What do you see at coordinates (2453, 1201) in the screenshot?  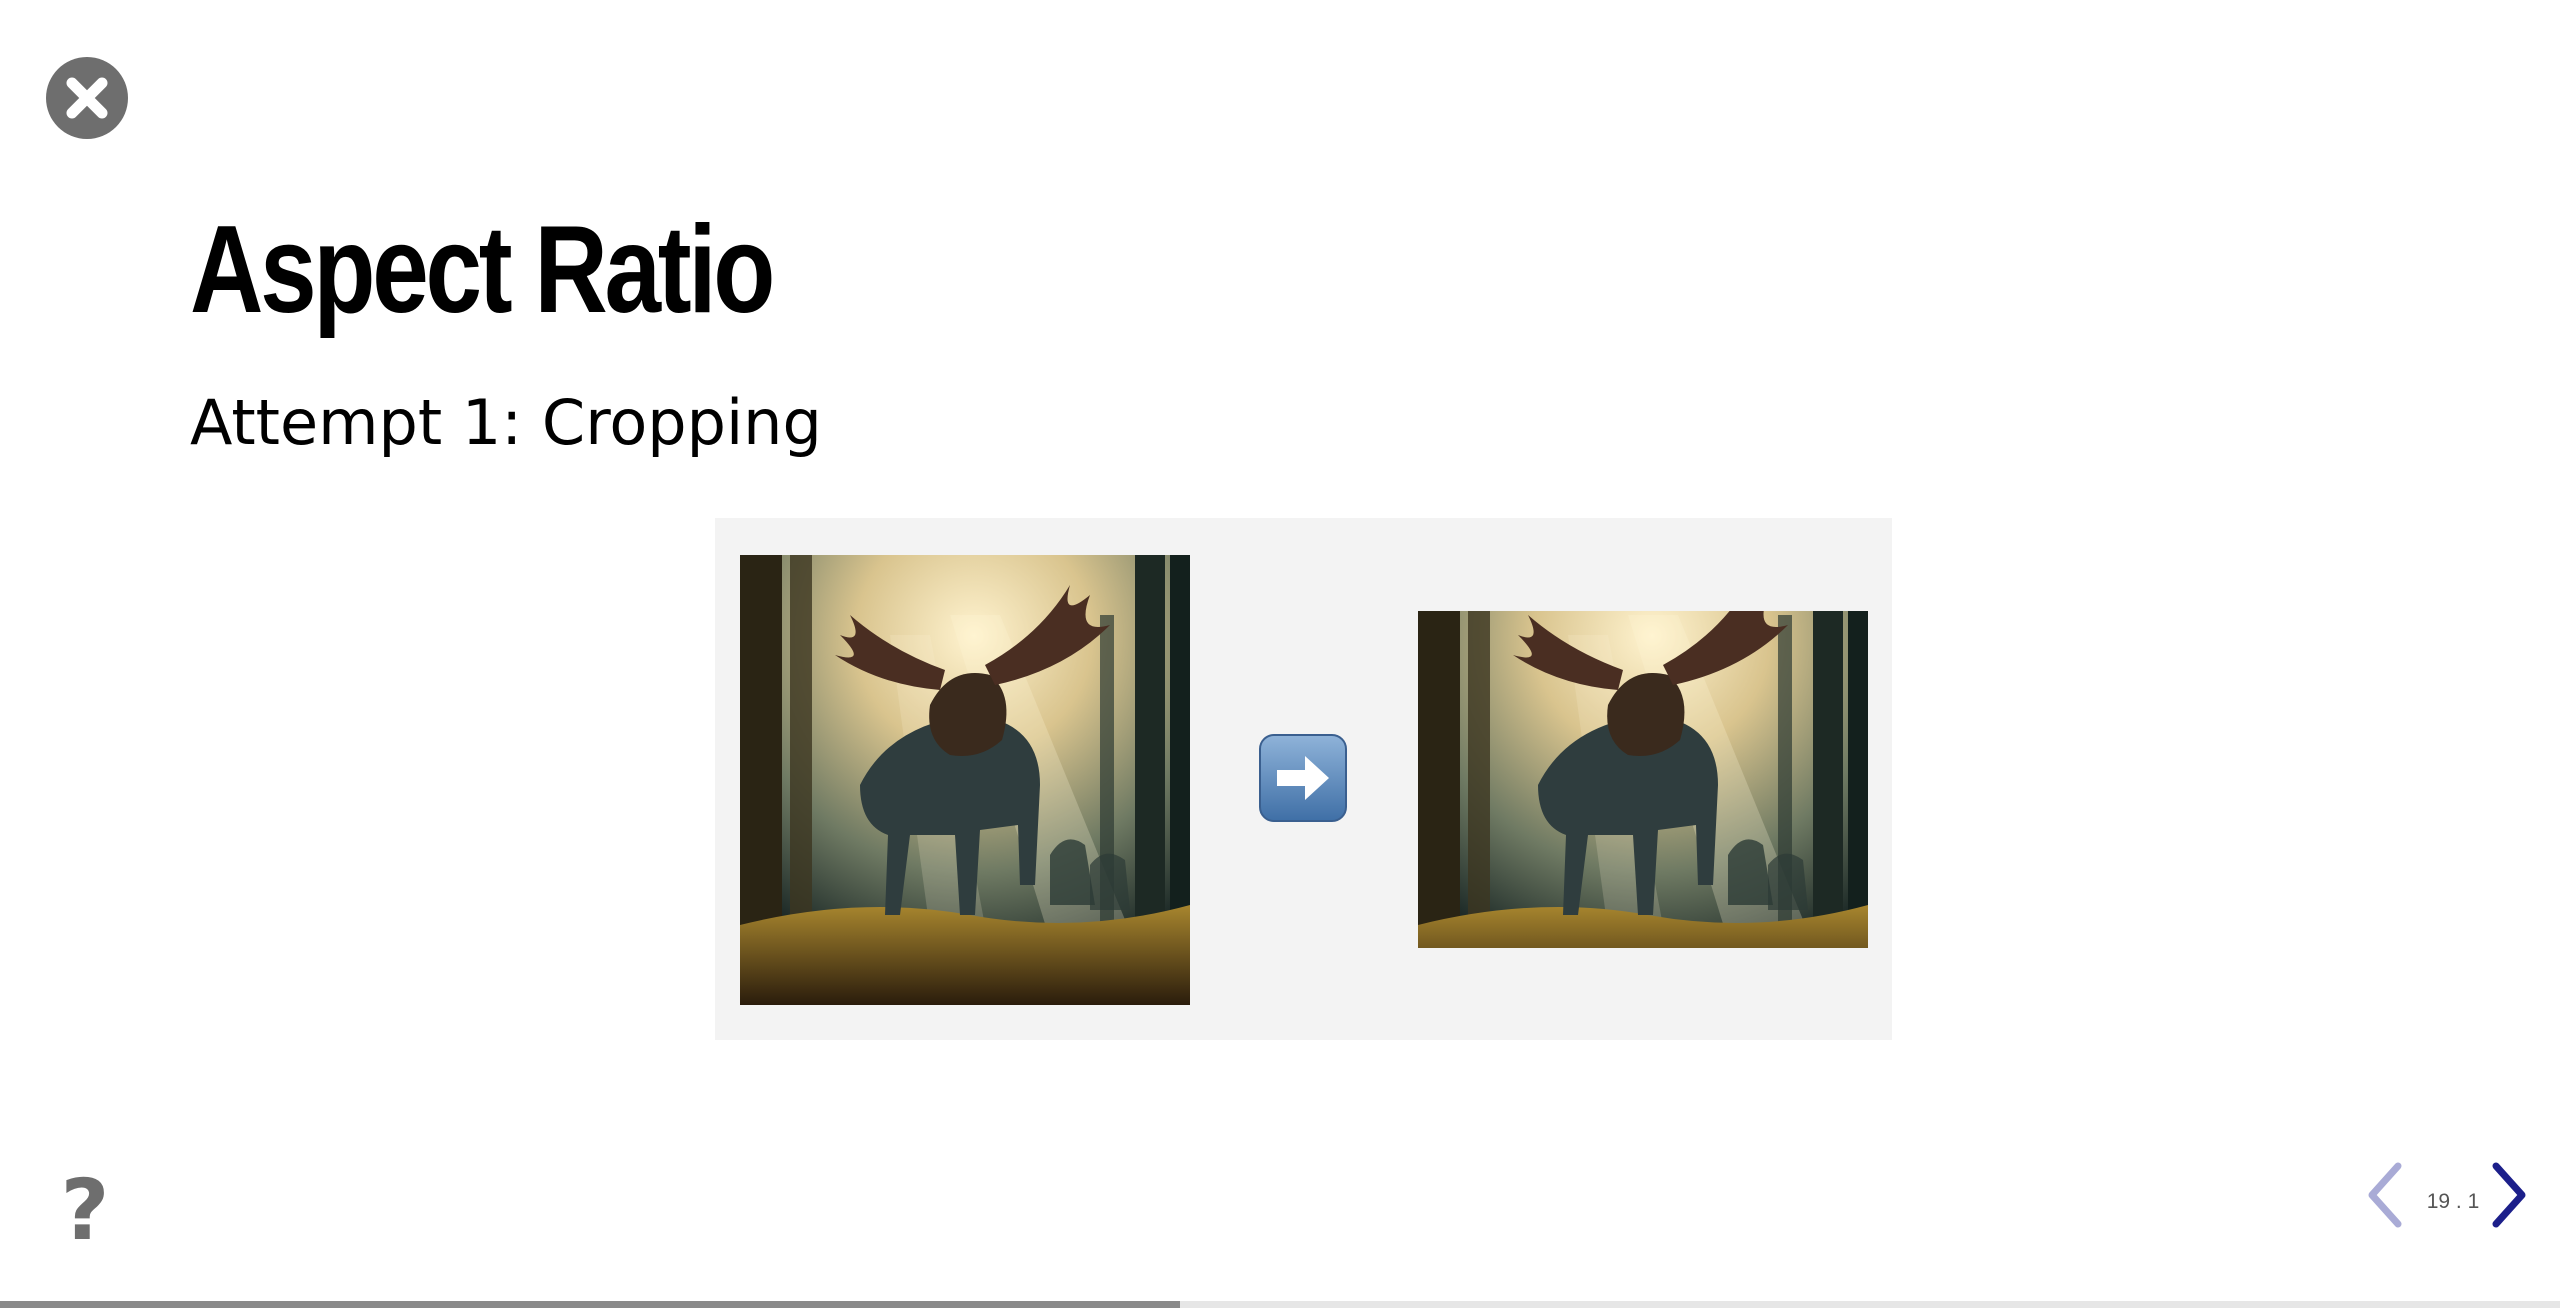 I see `slide-number: 19 . 1` at bounding box center [2453, 1201].